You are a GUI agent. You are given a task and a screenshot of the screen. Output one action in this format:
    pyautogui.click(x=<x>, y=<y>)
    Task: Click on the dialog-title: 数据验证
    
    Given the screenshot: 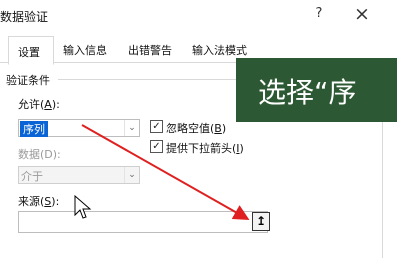 What is the action you would take?
    pyautogui.click(x=24, y=17)
    